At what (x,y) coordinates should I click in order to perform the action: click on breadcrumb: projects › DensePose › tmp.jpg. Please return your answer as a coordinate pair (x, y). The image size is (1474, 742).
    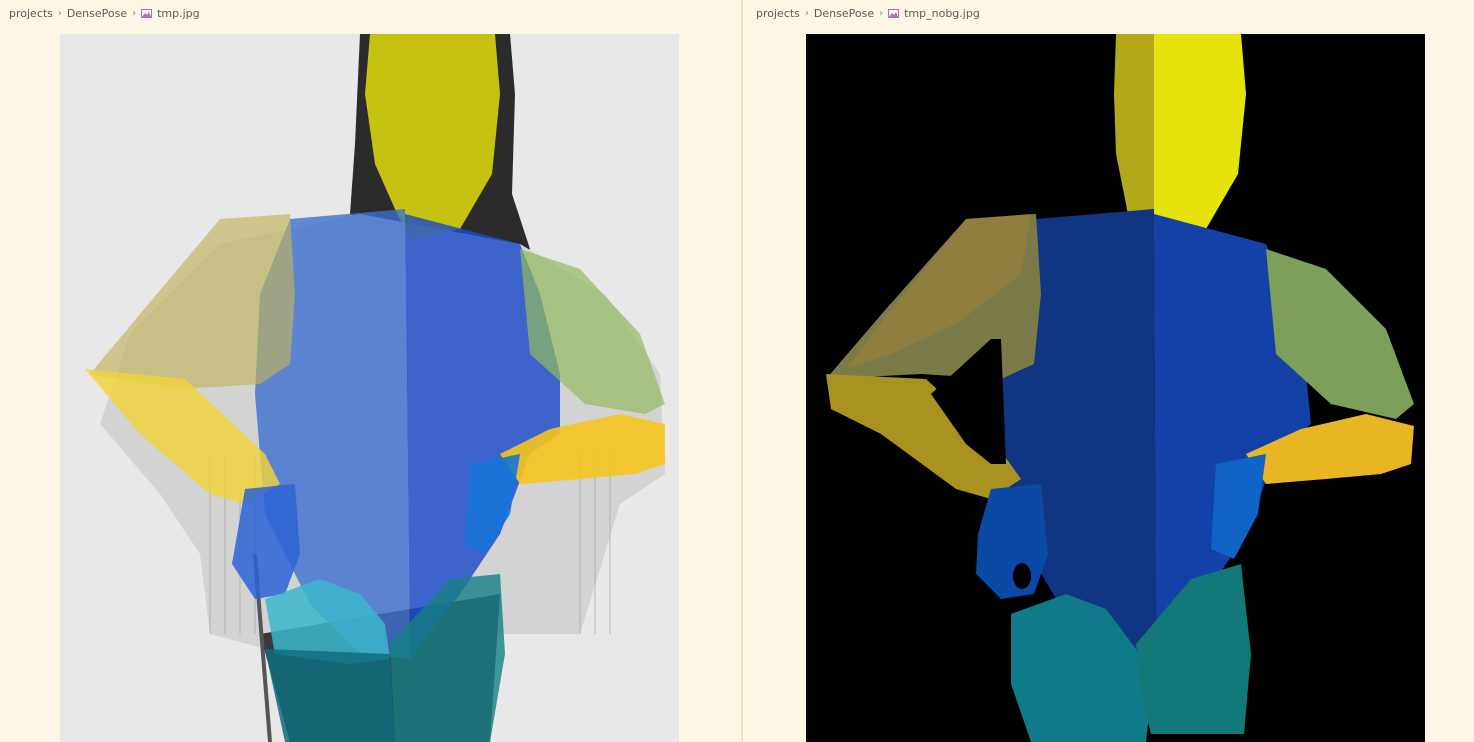
    Looking at the image, I should click on (104, 13).